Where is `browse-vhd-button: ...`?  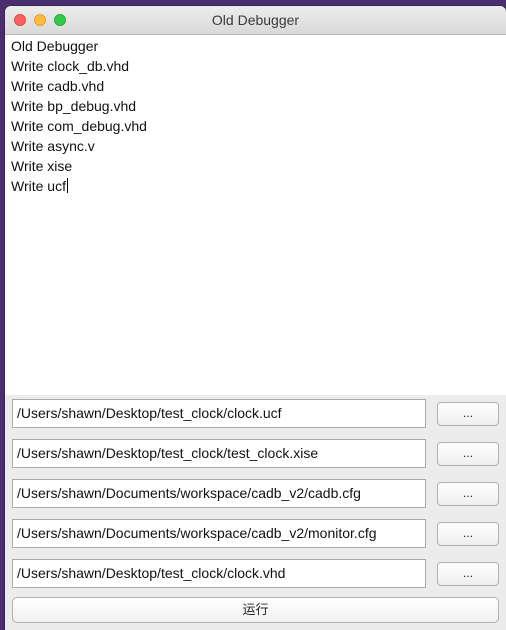
browse-vhd-button: ... is located at coordinates (468, 574).